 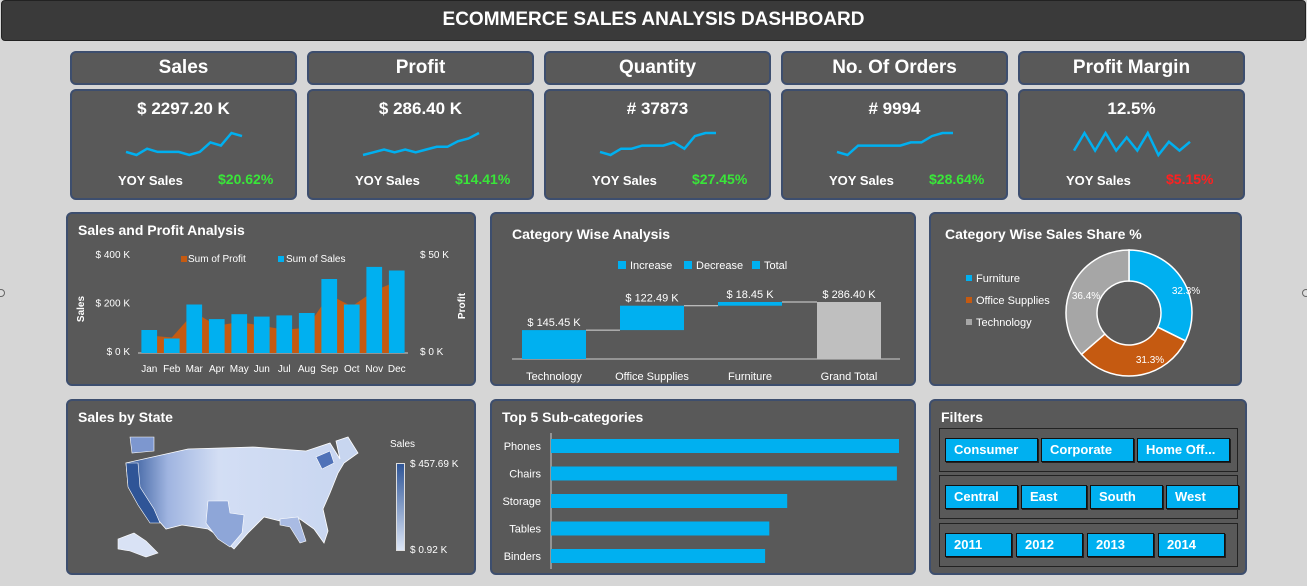 I want to click on x-tick-label: Sep, so click(x=329, y=369).